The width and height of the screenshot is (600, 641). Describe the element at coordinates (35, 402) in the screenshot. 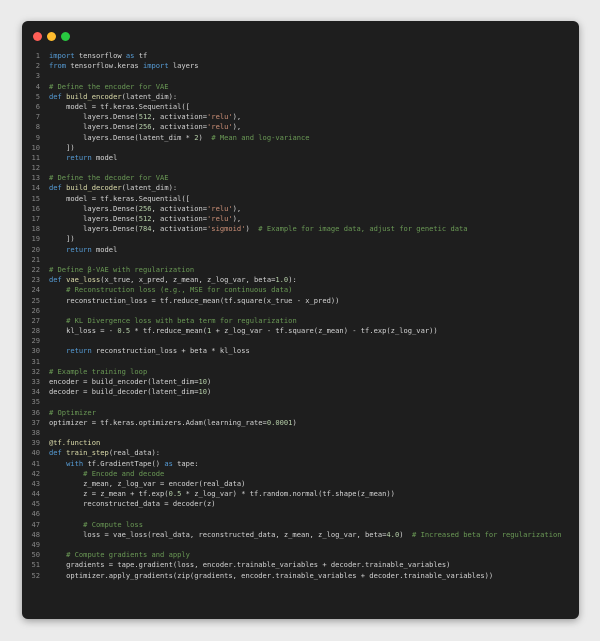

I see `line-number: 35` at that location.